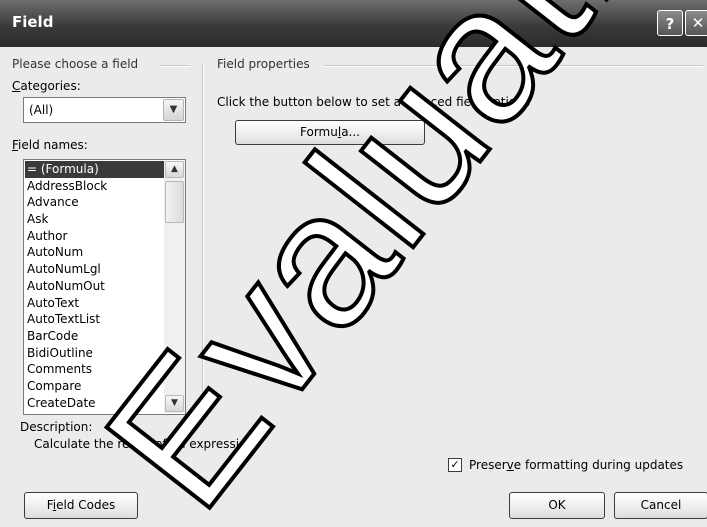  Describe the element at coordinates (144, 444) in the screenshot. I see `description-text: Calculate the result of an expression` at that location.